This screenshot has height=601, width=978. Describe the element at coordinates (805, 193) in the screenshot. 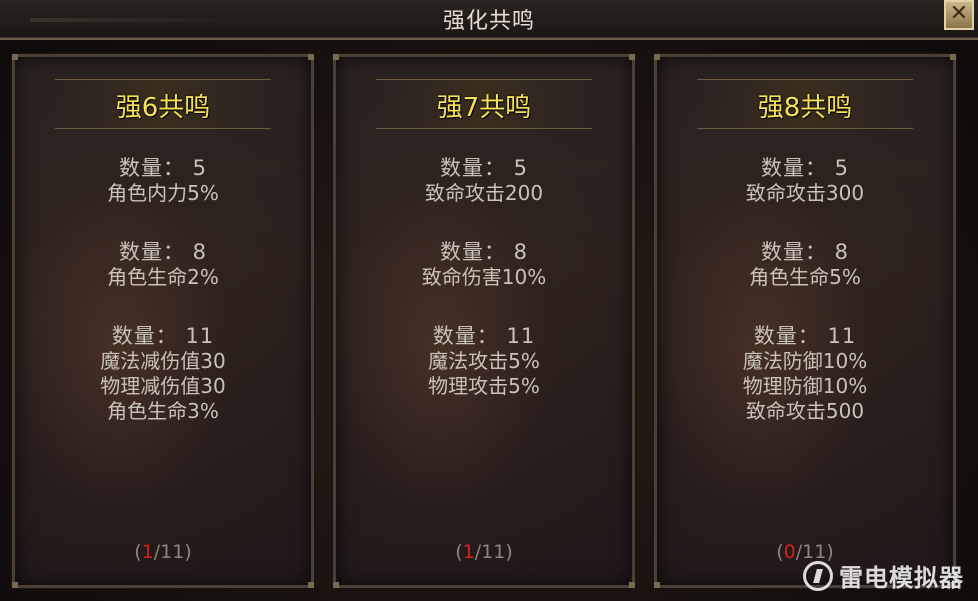

I see `tier-attribute: 致命攻击300` at that location.